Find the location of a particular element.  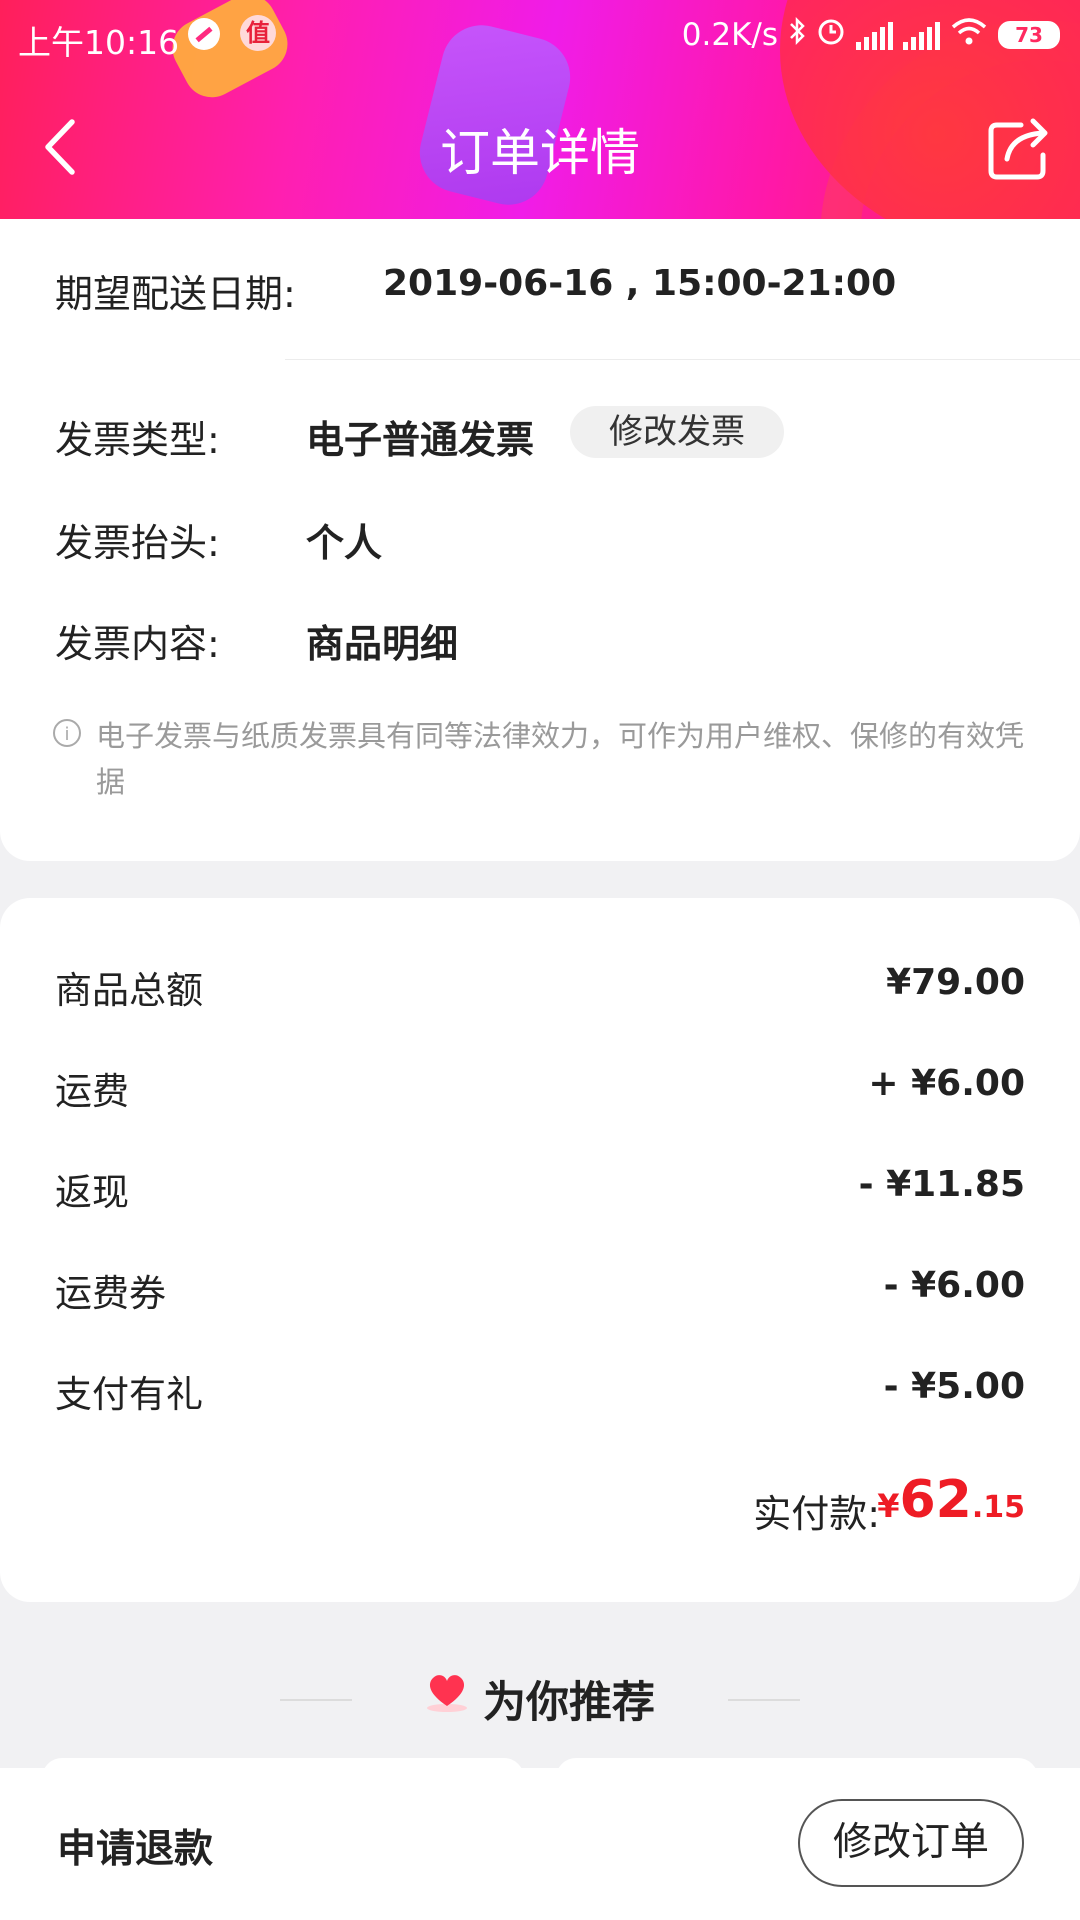

network-speed: 0.2K/s is located at coordinates (729, 35).